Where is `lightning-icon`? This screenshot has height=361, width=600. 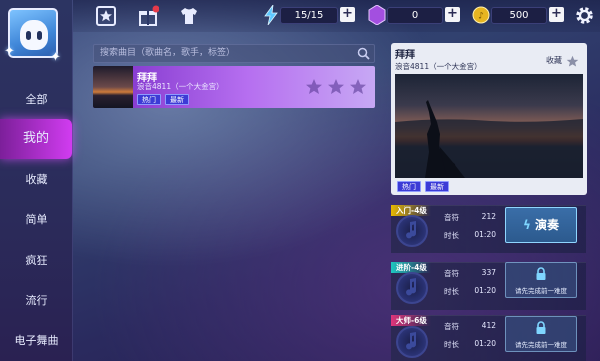 lightning-icon is located at coordinates (271, 15).